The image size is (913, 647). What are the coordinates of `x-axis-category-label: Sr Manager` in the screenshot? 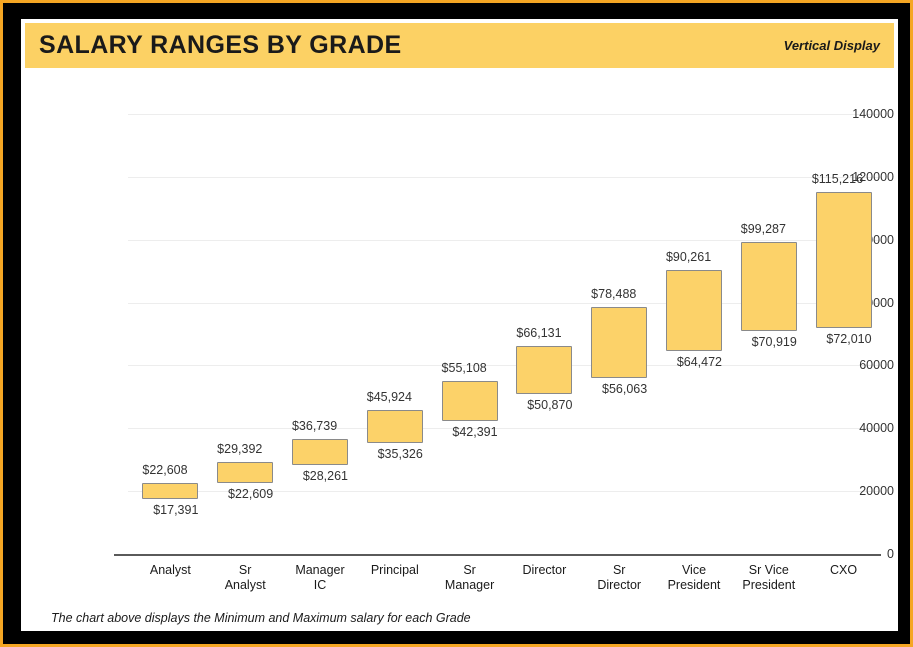 It's located at (469, 577).